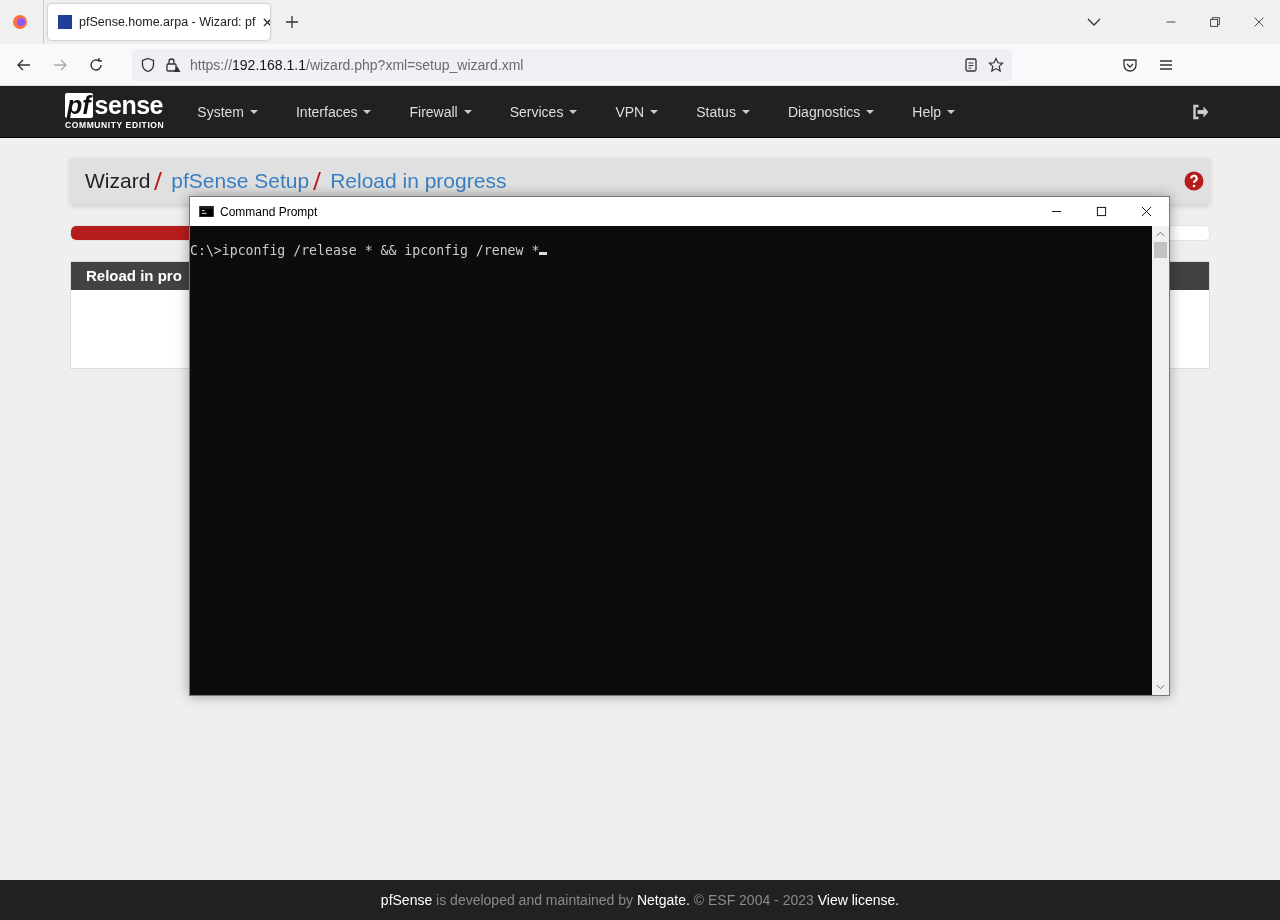 This screenshot has width=1280, height=920. I want to click on nav-menu: Help, so click(934, 111).